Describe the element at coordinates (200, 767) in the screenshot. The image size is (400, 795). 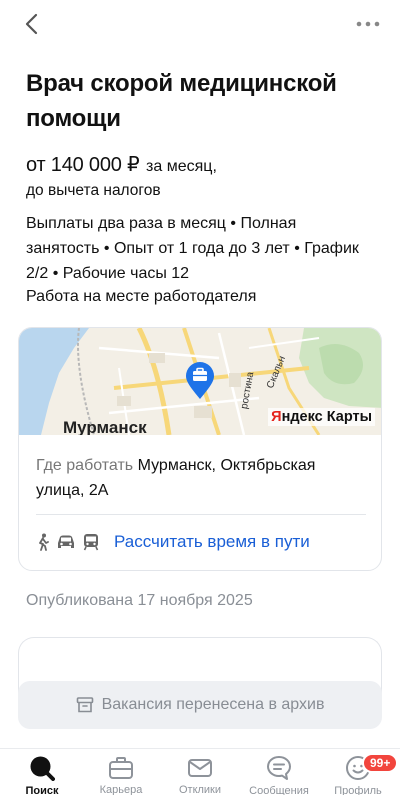
I see `mail-icon` at that location.